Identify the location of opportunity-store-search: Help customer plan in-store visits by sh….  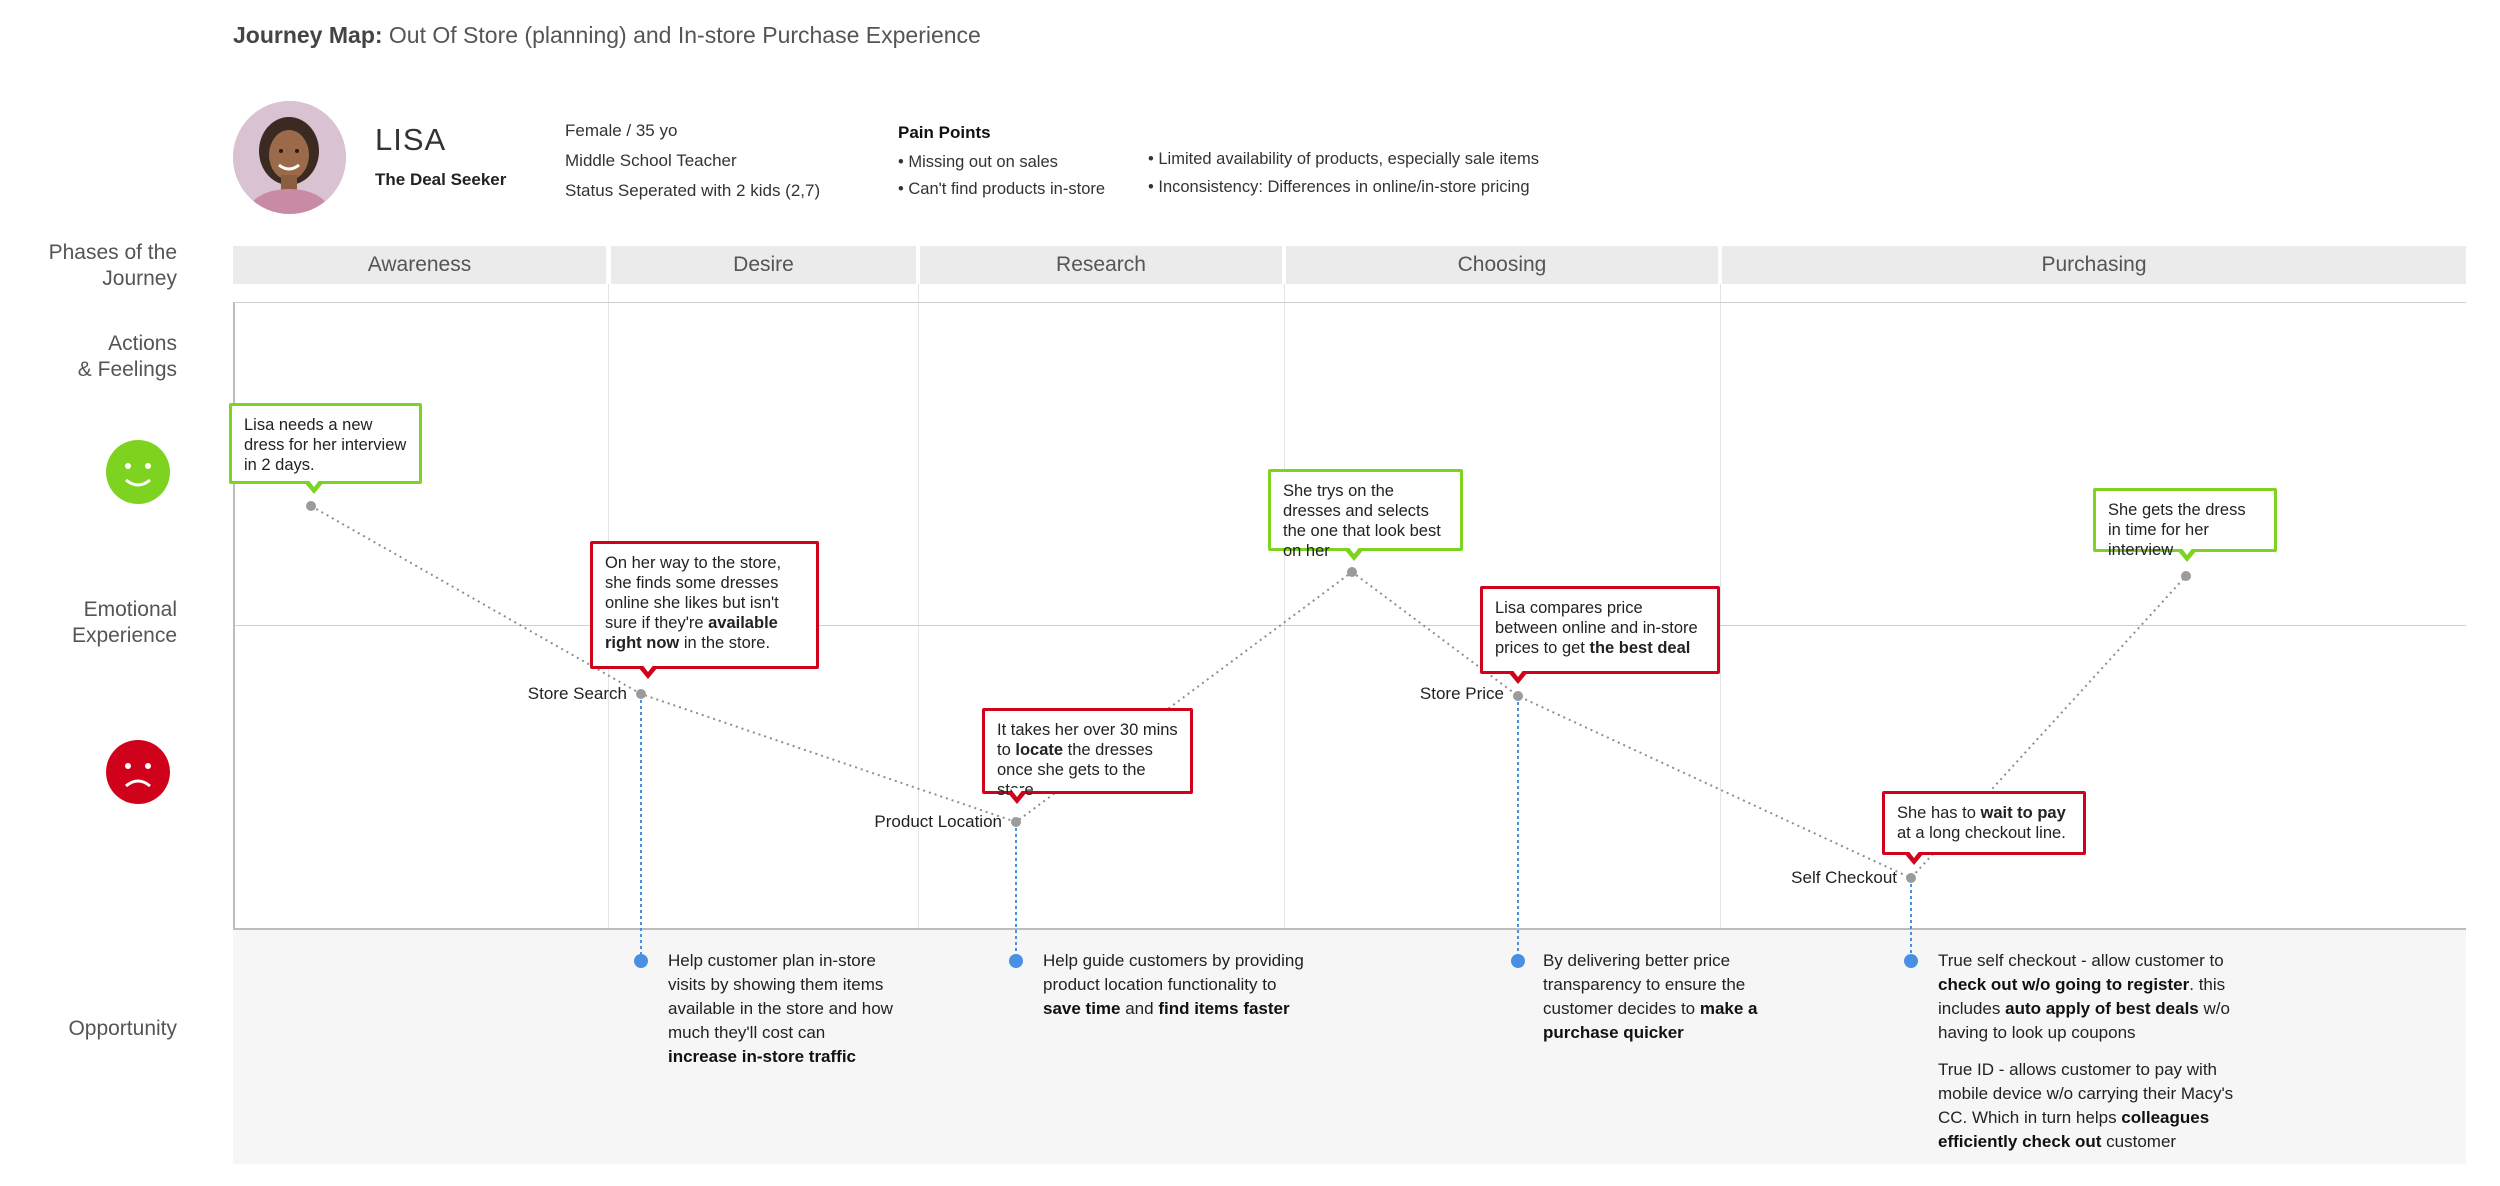
(780, 1009).